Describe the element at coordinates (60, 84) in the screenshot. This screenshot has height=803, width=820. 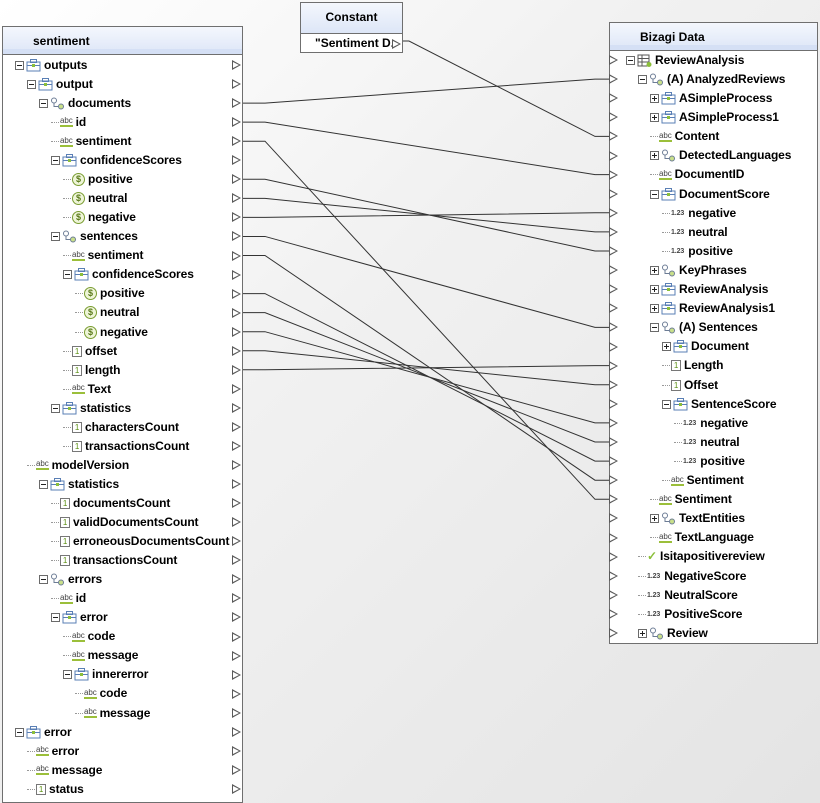
I see `source-tree-row: output` at that location.